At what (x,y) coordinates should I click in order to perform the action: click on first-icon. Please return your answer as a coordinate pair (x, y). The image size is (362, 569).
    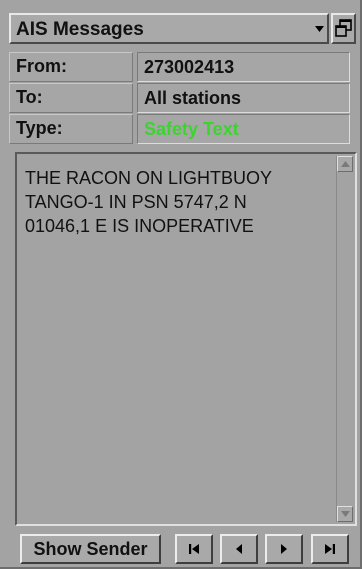
    Looking at the image, I should click on (194, 549).